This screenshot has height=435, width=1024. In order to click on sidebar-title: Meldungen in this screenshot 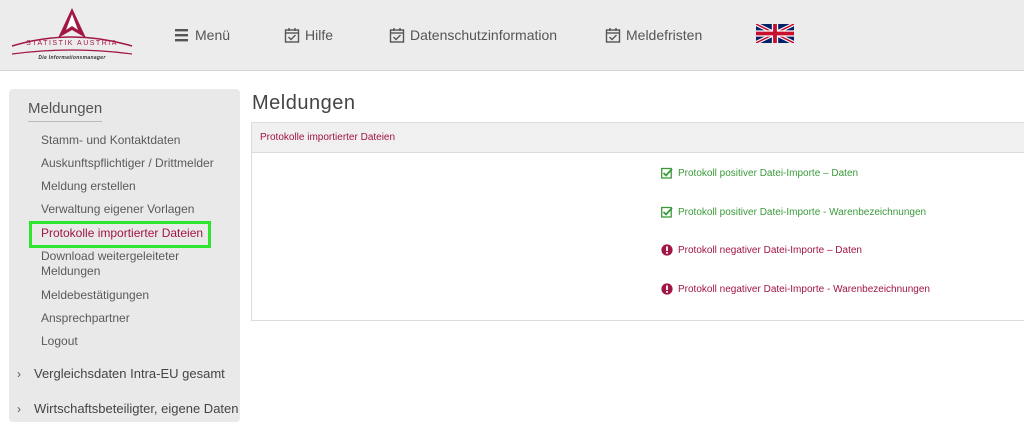, I will do `click(65, 111)`.